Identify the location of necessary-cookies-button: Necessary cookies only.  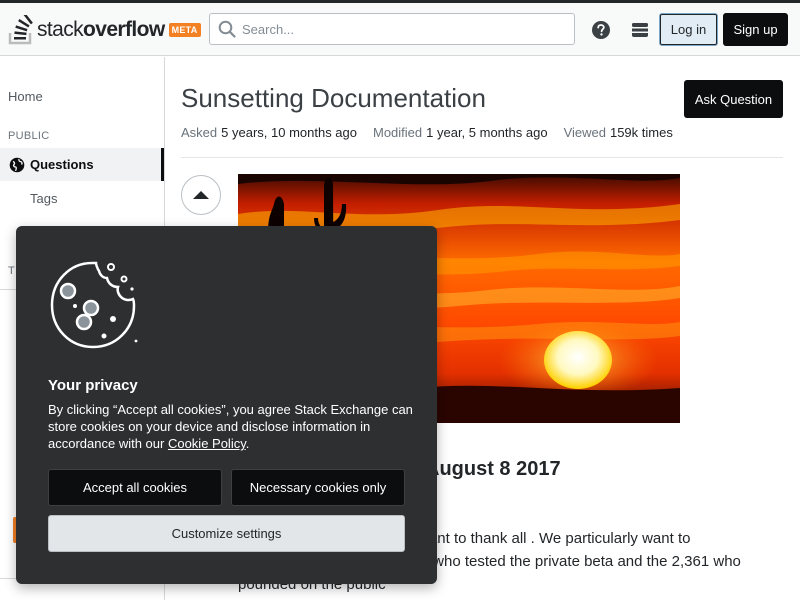
(318, 487).